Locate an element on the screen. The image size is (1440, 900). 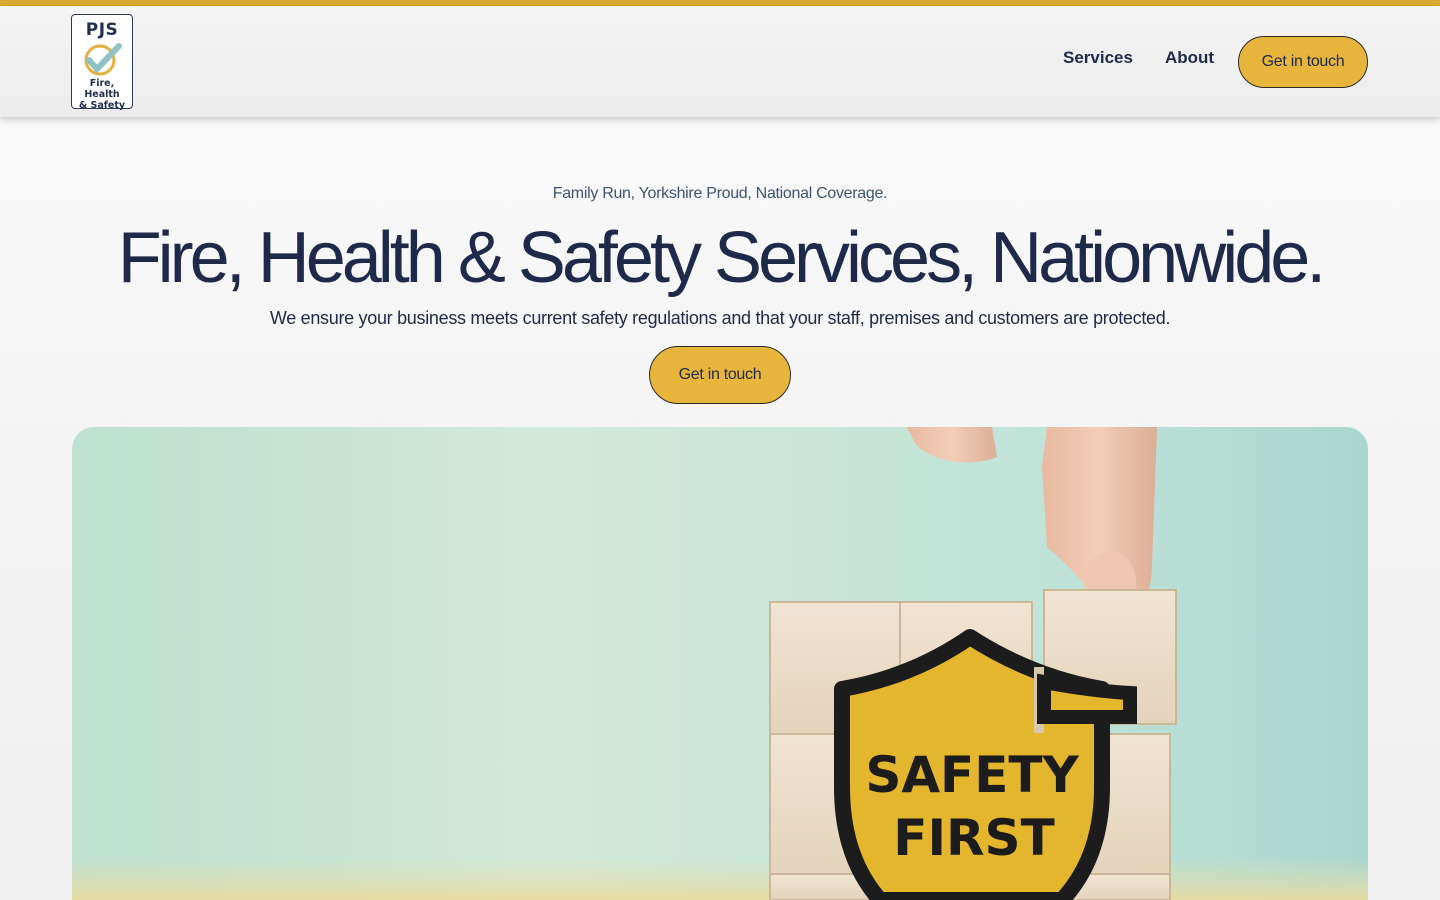
nav-link-about: About is located at coordinates (1189, 58).